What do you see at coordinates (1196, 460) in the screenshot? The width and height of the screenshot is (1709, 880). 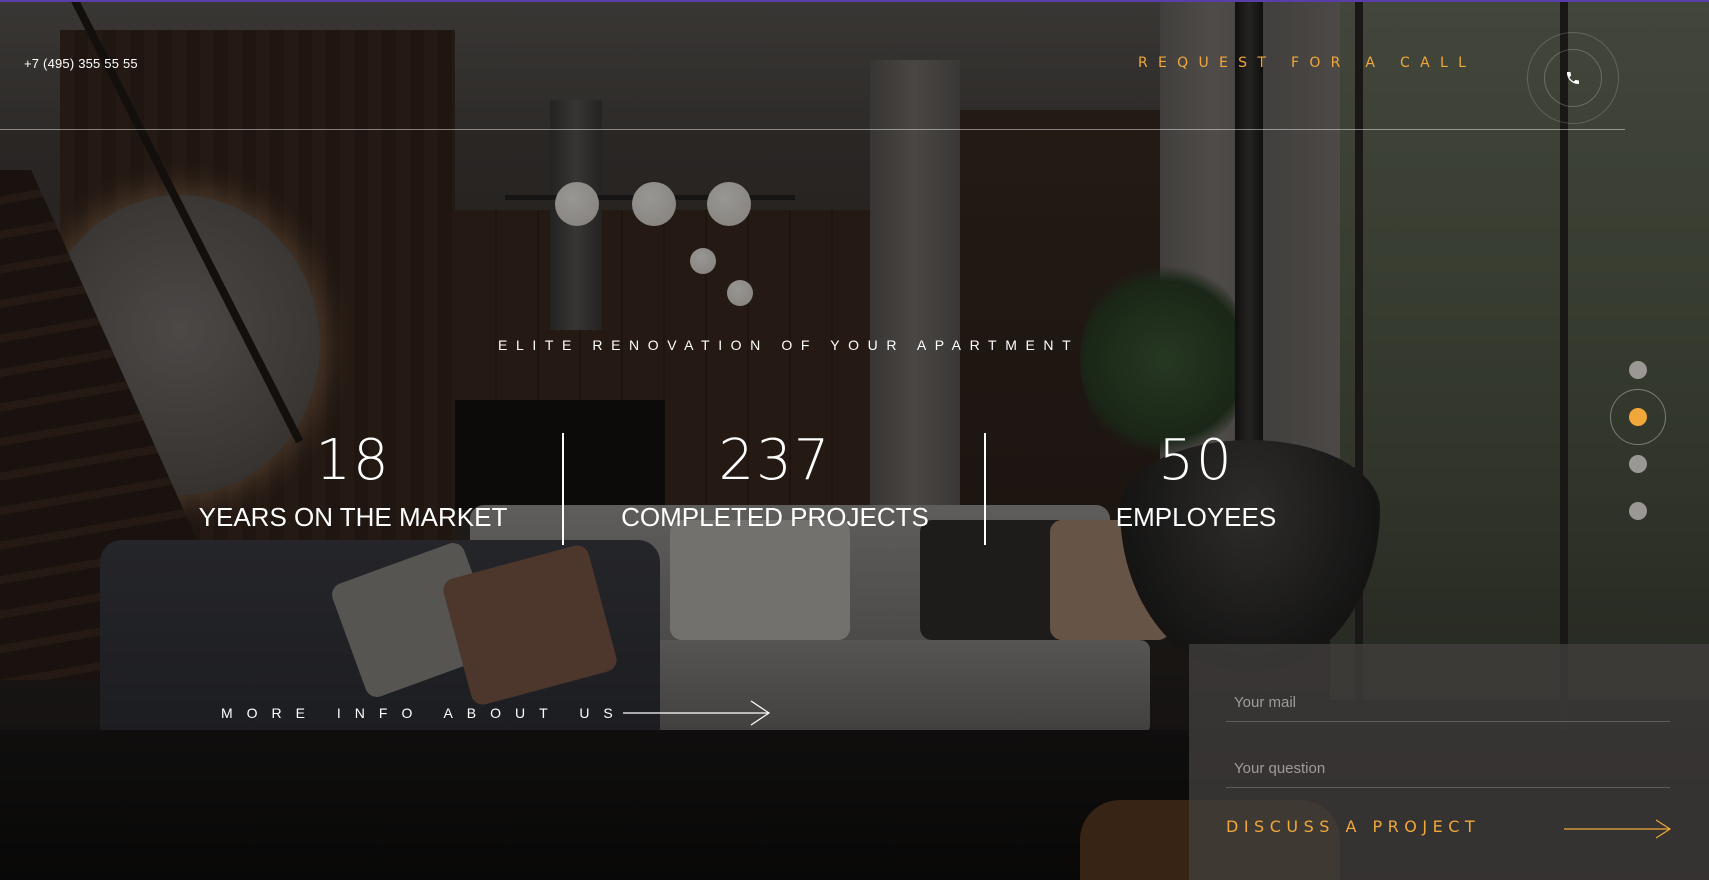 I see `stat-number: 50` at bounding box center [1196, 460].